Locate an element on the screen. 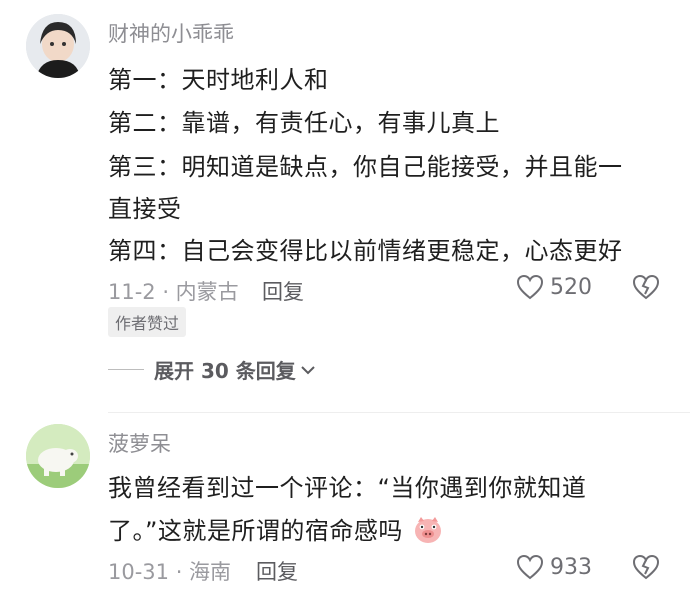 The width and height of the screenshot is (690, 593). comment-username: 财神的小乖乖 is located at coordinates (171, 33).